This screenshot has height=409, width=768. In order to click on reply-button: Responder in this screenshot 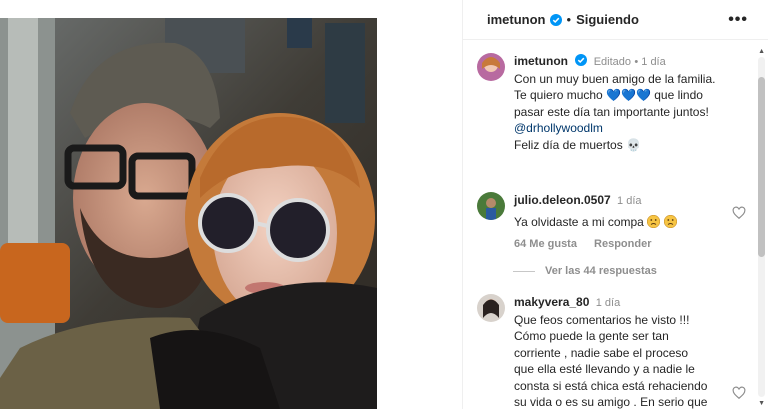, I will do `click(622, 244)`.